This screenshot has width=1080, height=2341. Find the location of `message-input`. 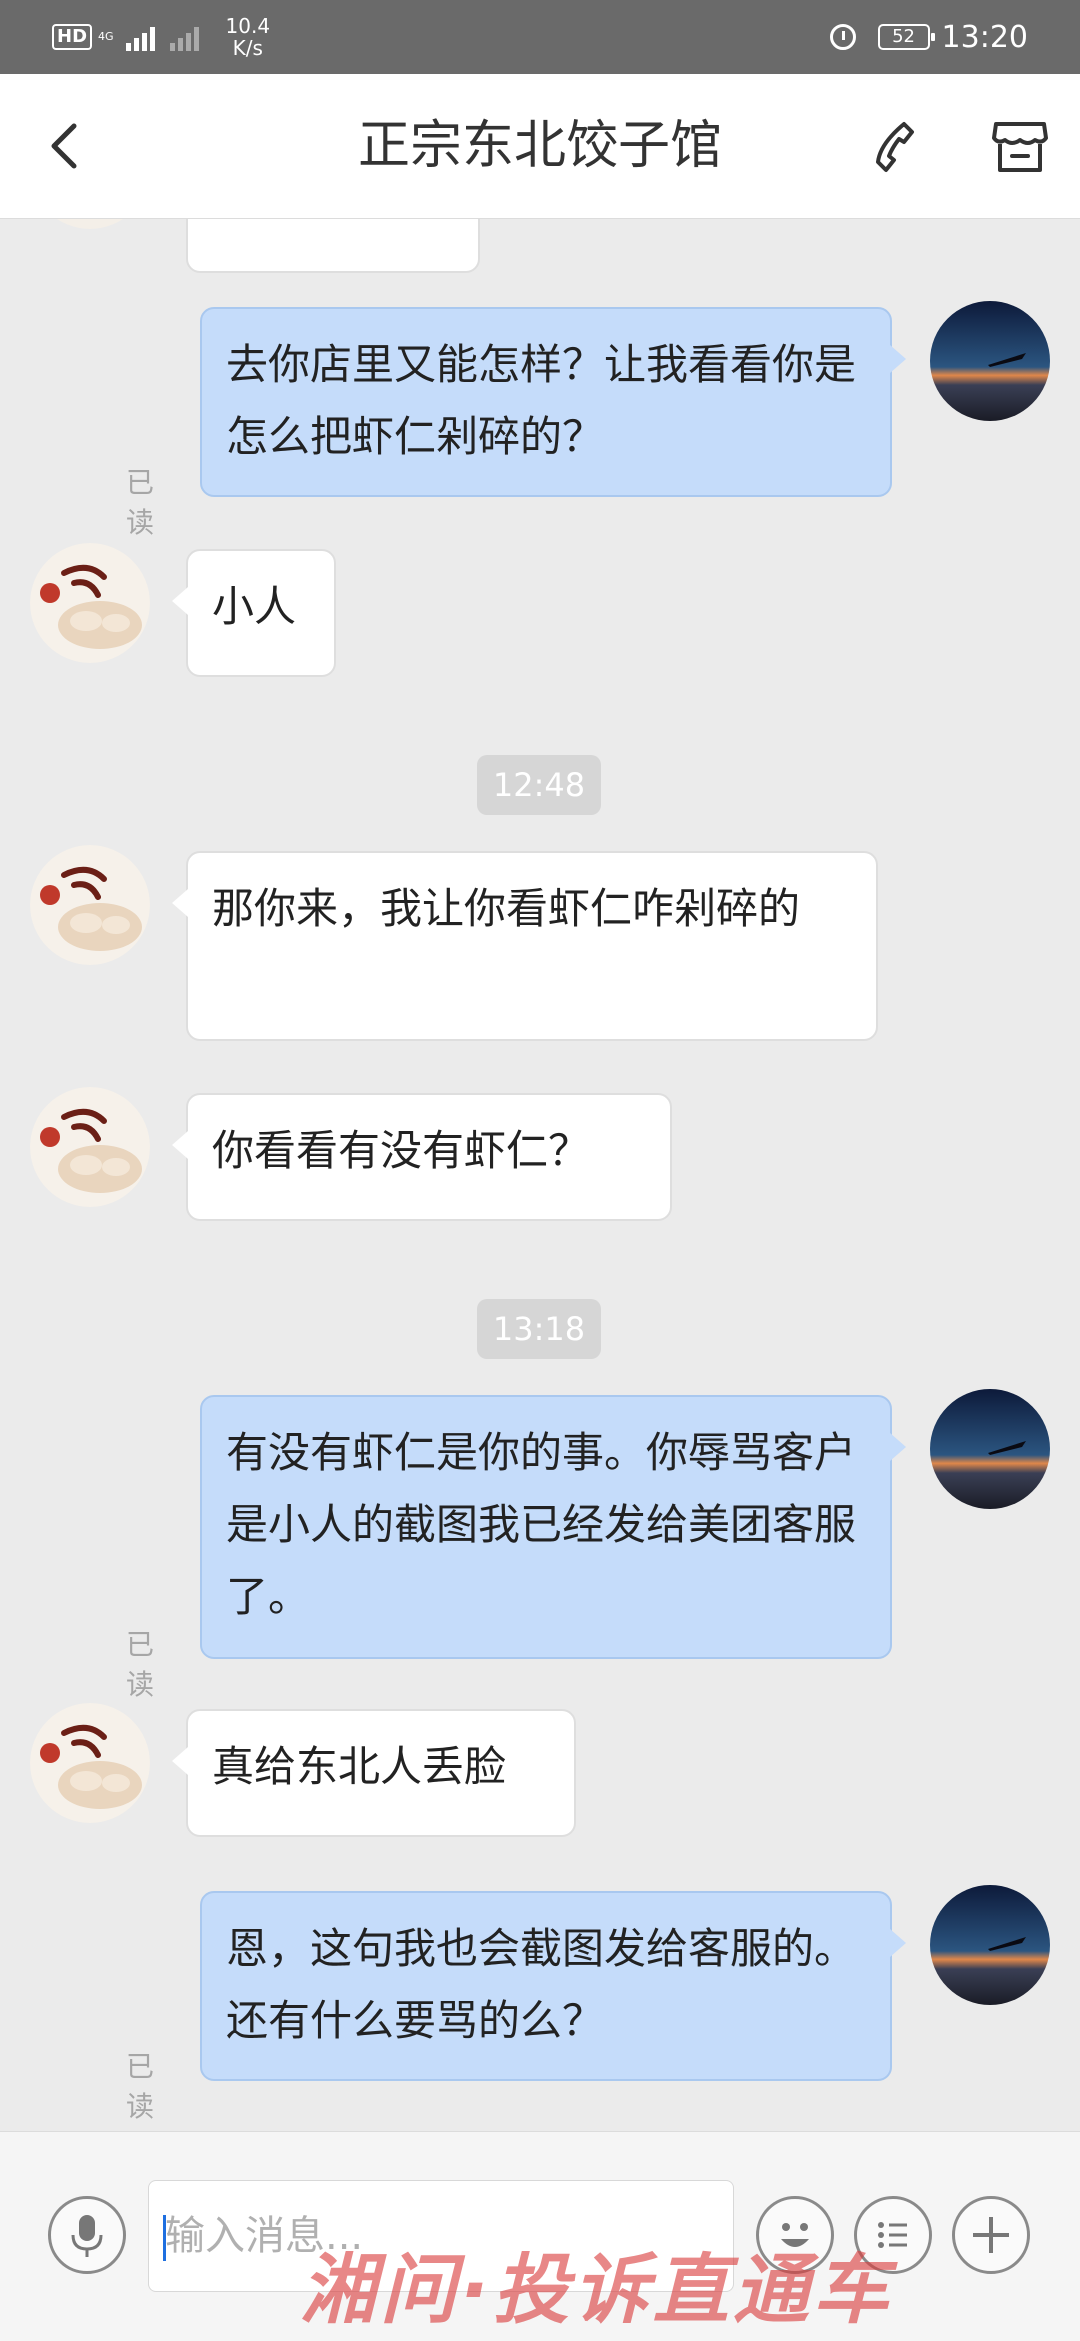

message-input is located at coordinates (441, 2236).